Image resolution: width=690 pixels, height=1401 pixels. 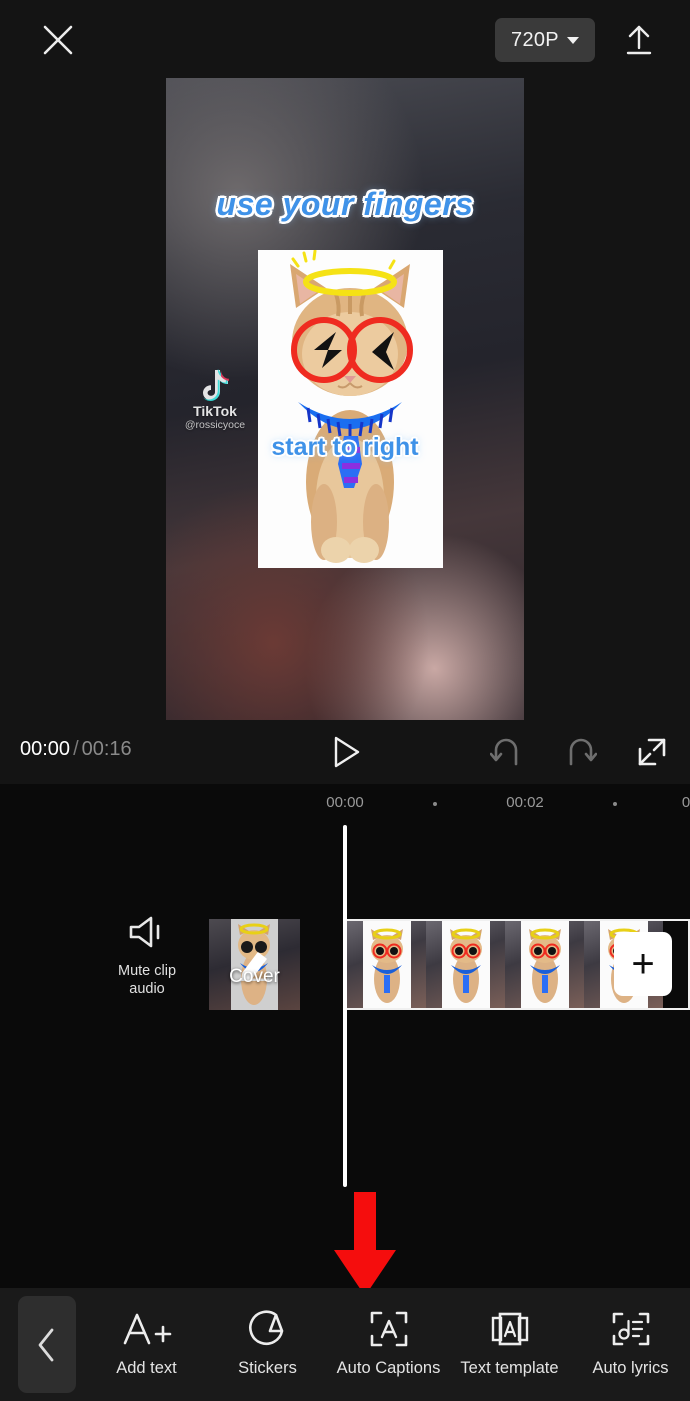 I want to click on fullscreen-expand-icon, so click(x=652, y=752).